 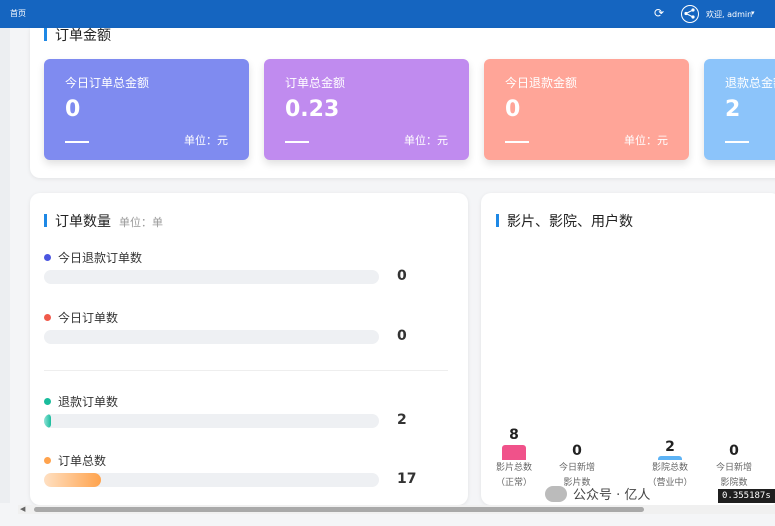 What do you see at coordinates (103, 221) in the screenshot?
I see `order-count-title: 订单数量 单位：单` at bounding box center [103, 221].